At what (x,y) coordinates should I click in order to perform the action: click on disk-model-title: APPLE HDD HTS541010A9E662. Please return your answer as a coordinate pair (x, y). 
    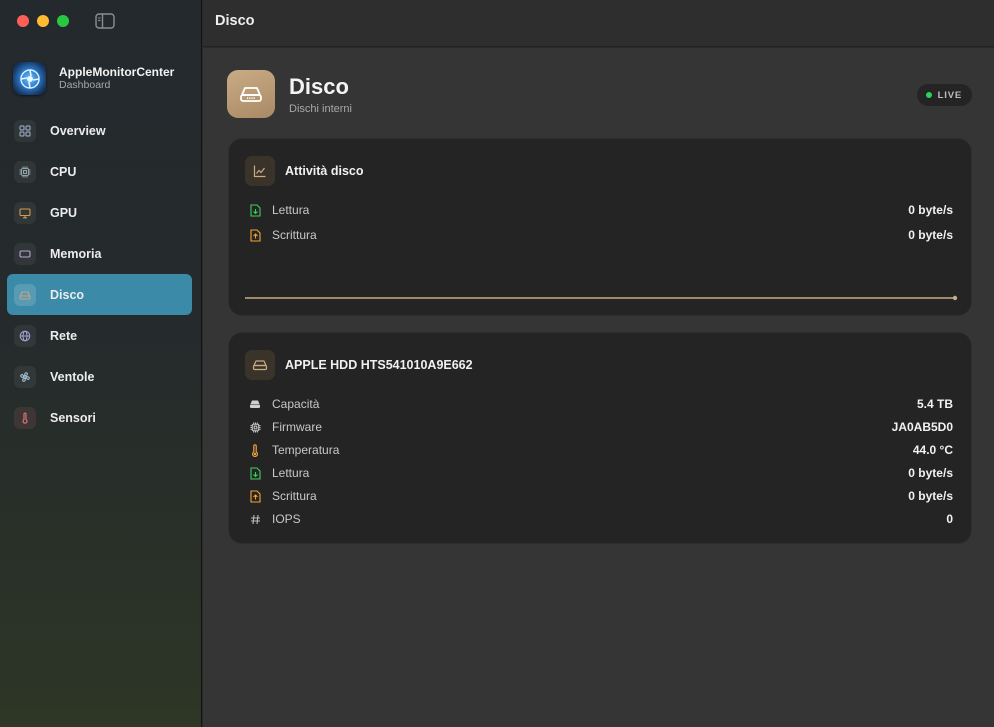
    Looking at the image, I should click on (379, 365).